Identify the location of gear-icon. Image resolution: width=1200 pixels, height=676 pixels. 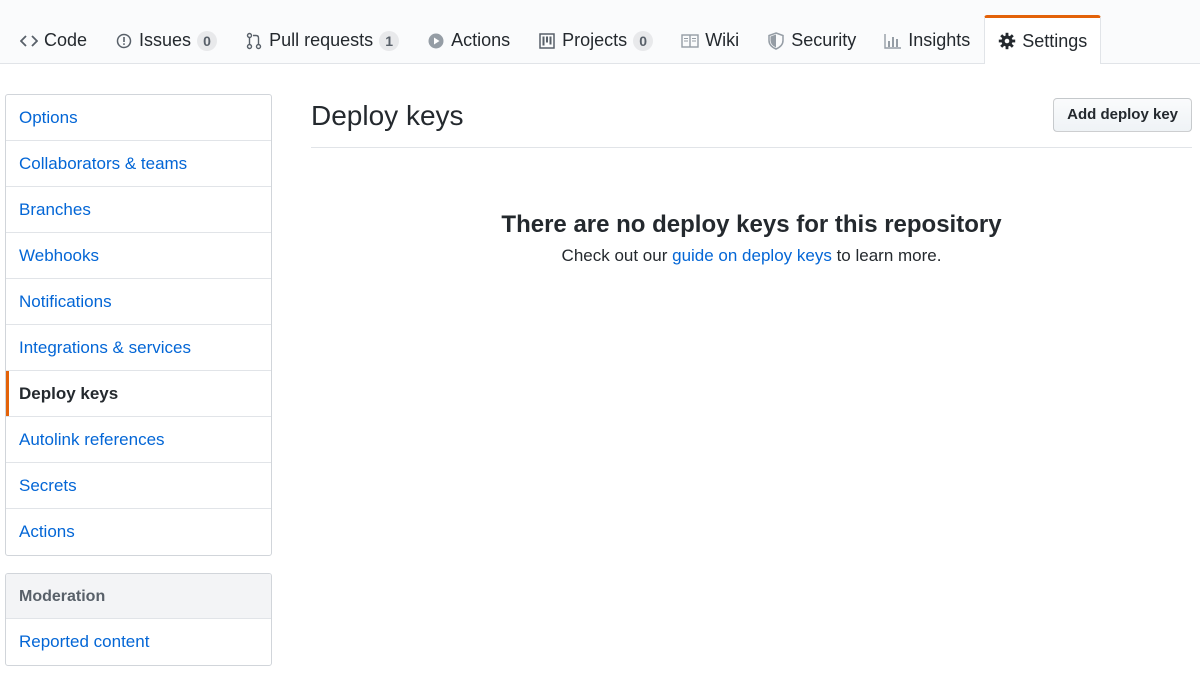
(1007, 41).